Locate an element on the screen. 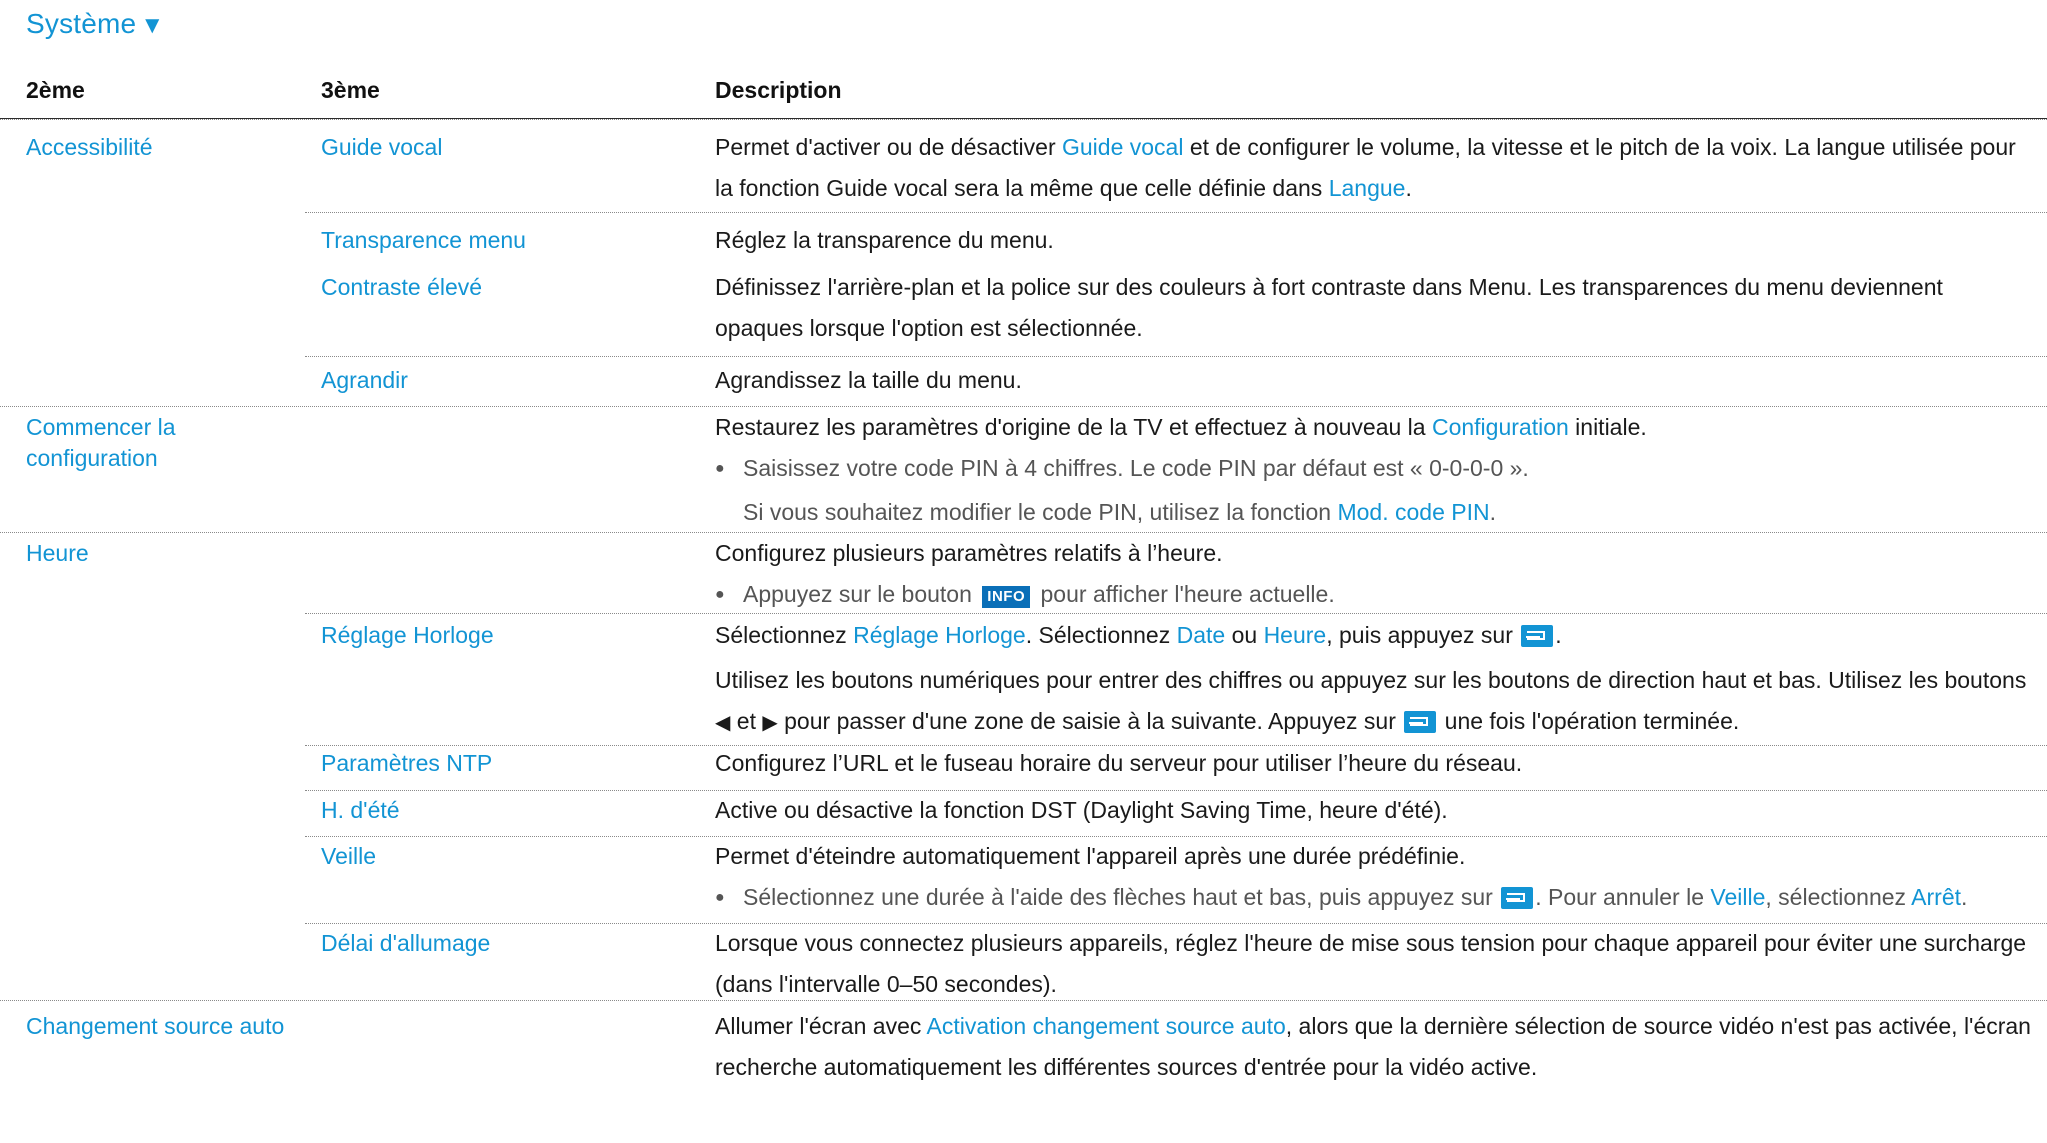  link-date: Date is located at coordinates (1201, 635).